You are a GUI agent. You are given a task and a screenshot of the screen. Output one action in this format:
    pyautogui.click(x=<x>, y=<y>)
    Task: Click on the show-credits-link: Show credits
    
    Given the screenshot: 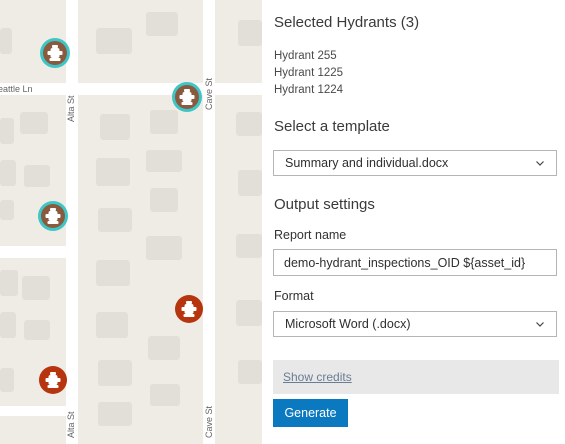 What is the action you would take?
    pyautogui.click(x=317, y=377)
    